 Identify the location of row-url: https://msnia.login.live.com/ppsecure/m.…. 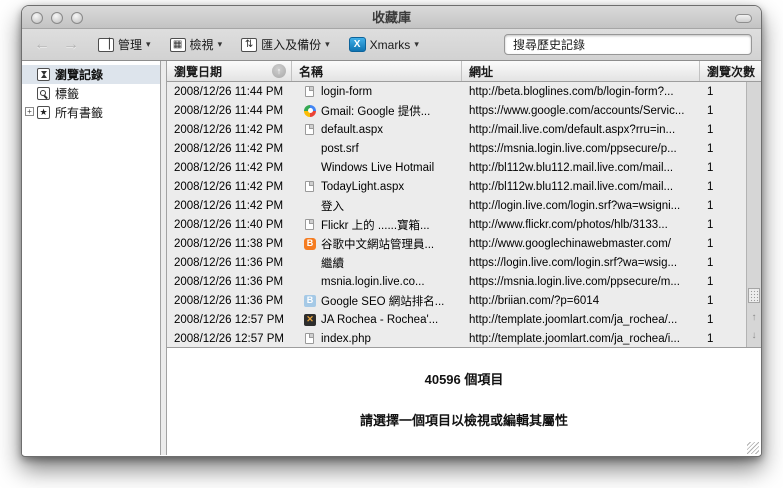
(574, 281).